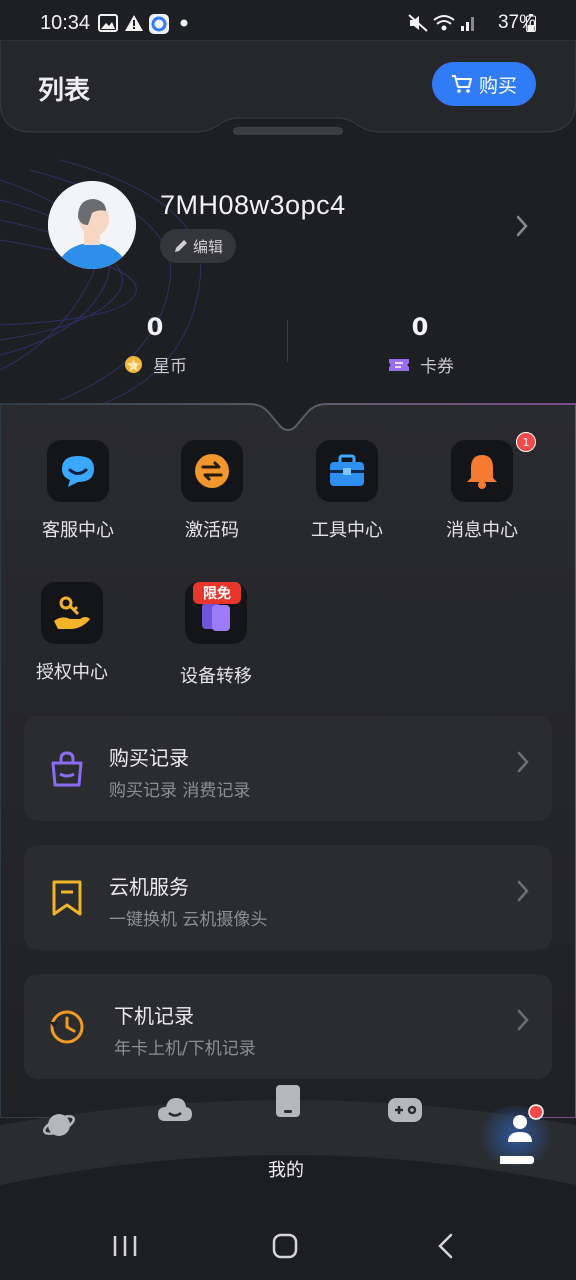  Describe the element at coordinates (288, 1026) in the screenshot. I see `offline-records-card: 下机记录 年卡上机/下机记录` at that location.